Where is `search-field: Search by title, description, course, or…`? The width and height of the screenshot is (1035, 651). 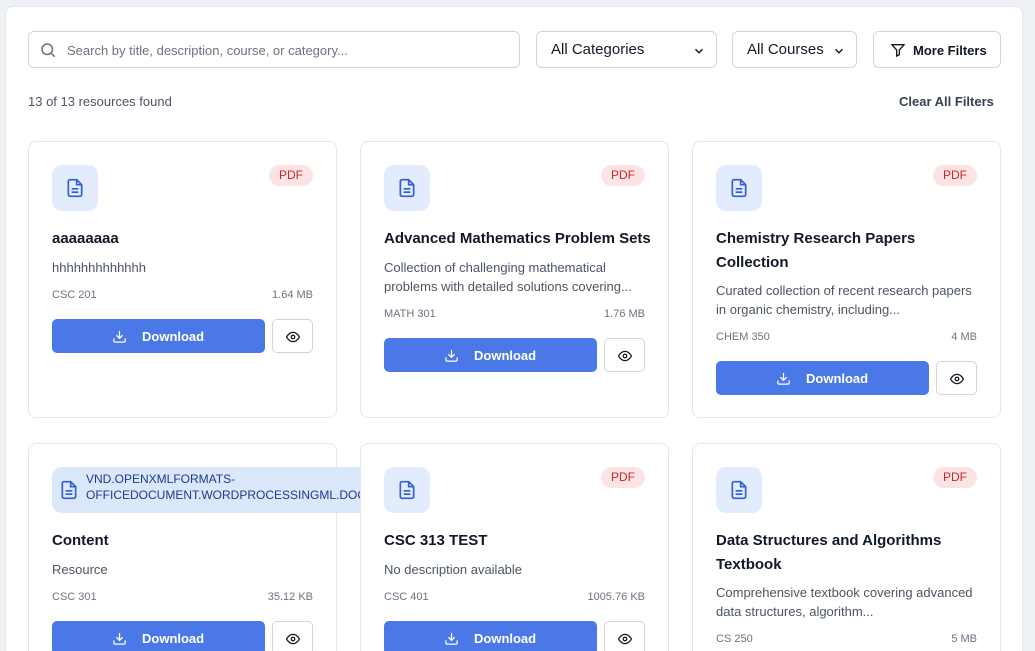
search-field: Search by title, description, course, or… is located at coordinates (274, 49).